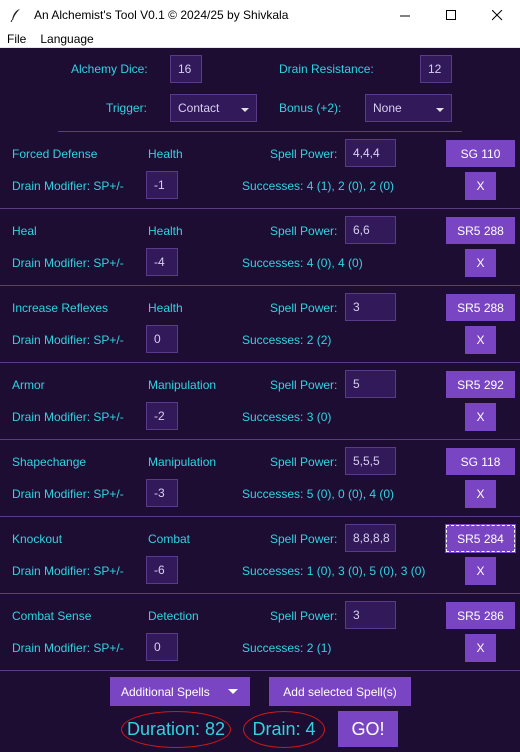 Image resolution: width=520 pixels, height=752 pixels. What do you see at coordinates (165, 691) in the screenshot?
I see `additional-spells-label: Additional Spells` at bounding box center [165, 691].